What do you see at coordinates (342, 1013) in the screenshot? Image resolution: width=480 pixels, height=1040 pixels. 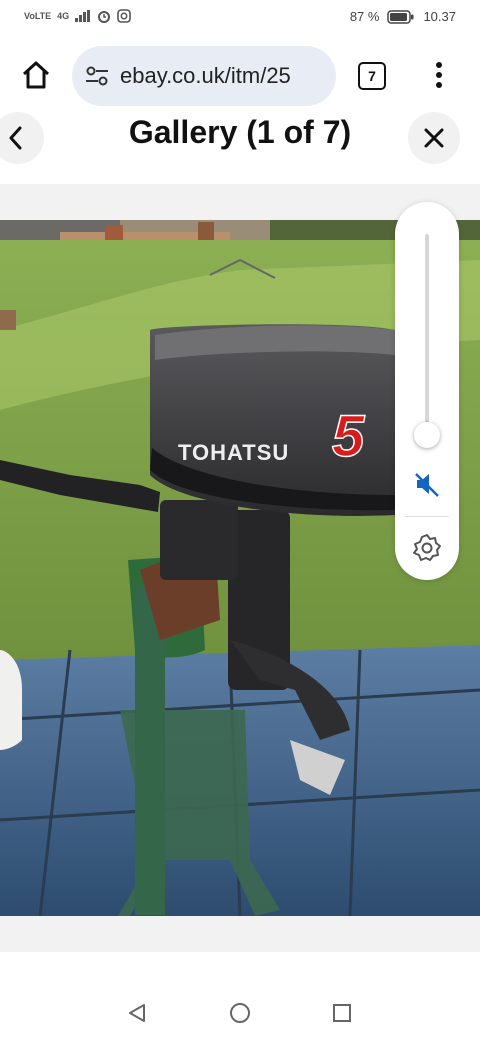 I see `nav-recents-icon` at bounding box center [342, 1013].